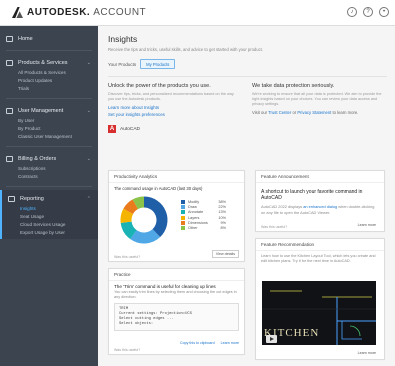  What do you see at coordinates (37, 159) in the screenshot?
I see `nav-label-billing: Billing & Orders` at bounding box center [37, 159].